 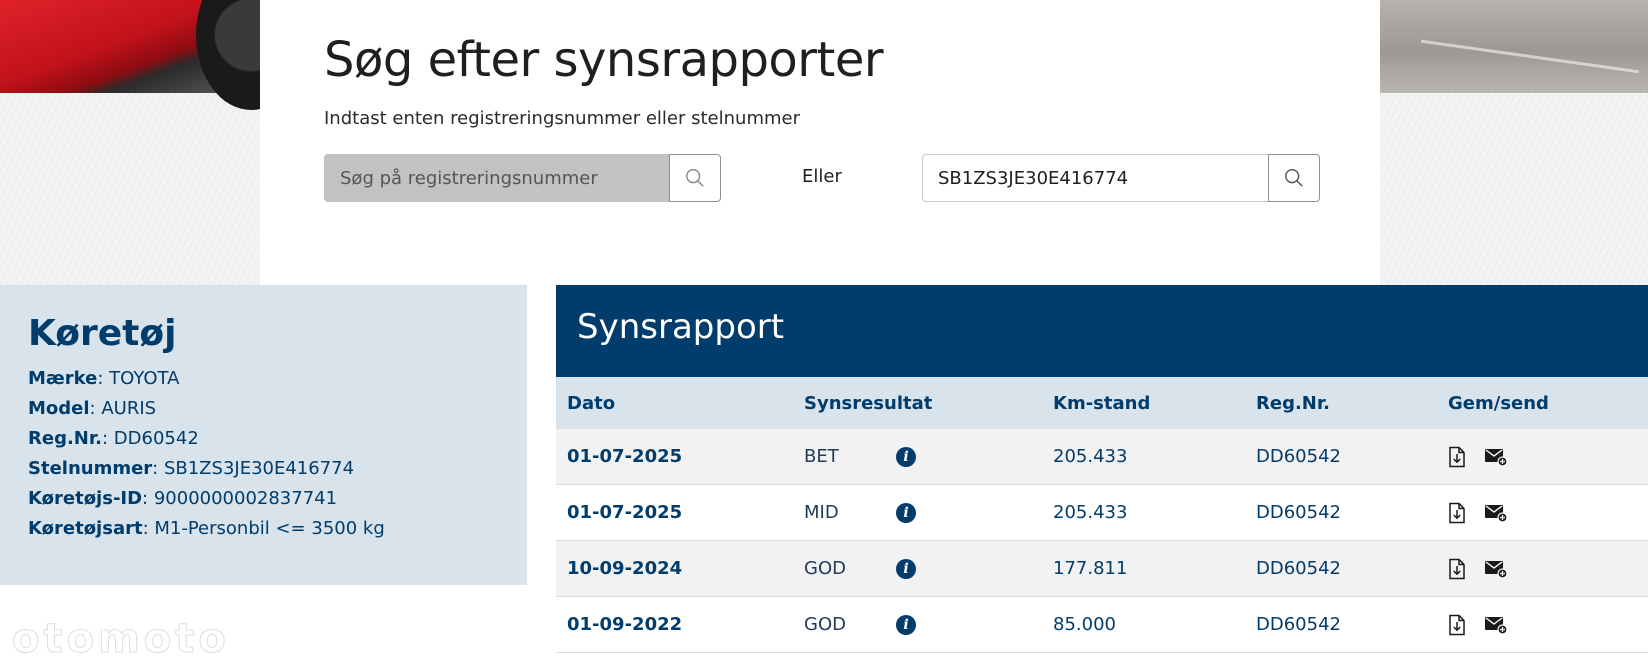 What do you see at coordinates (496, 178) in the screenshot?
I see `reg-search-input` at bounding box center [496, 178].